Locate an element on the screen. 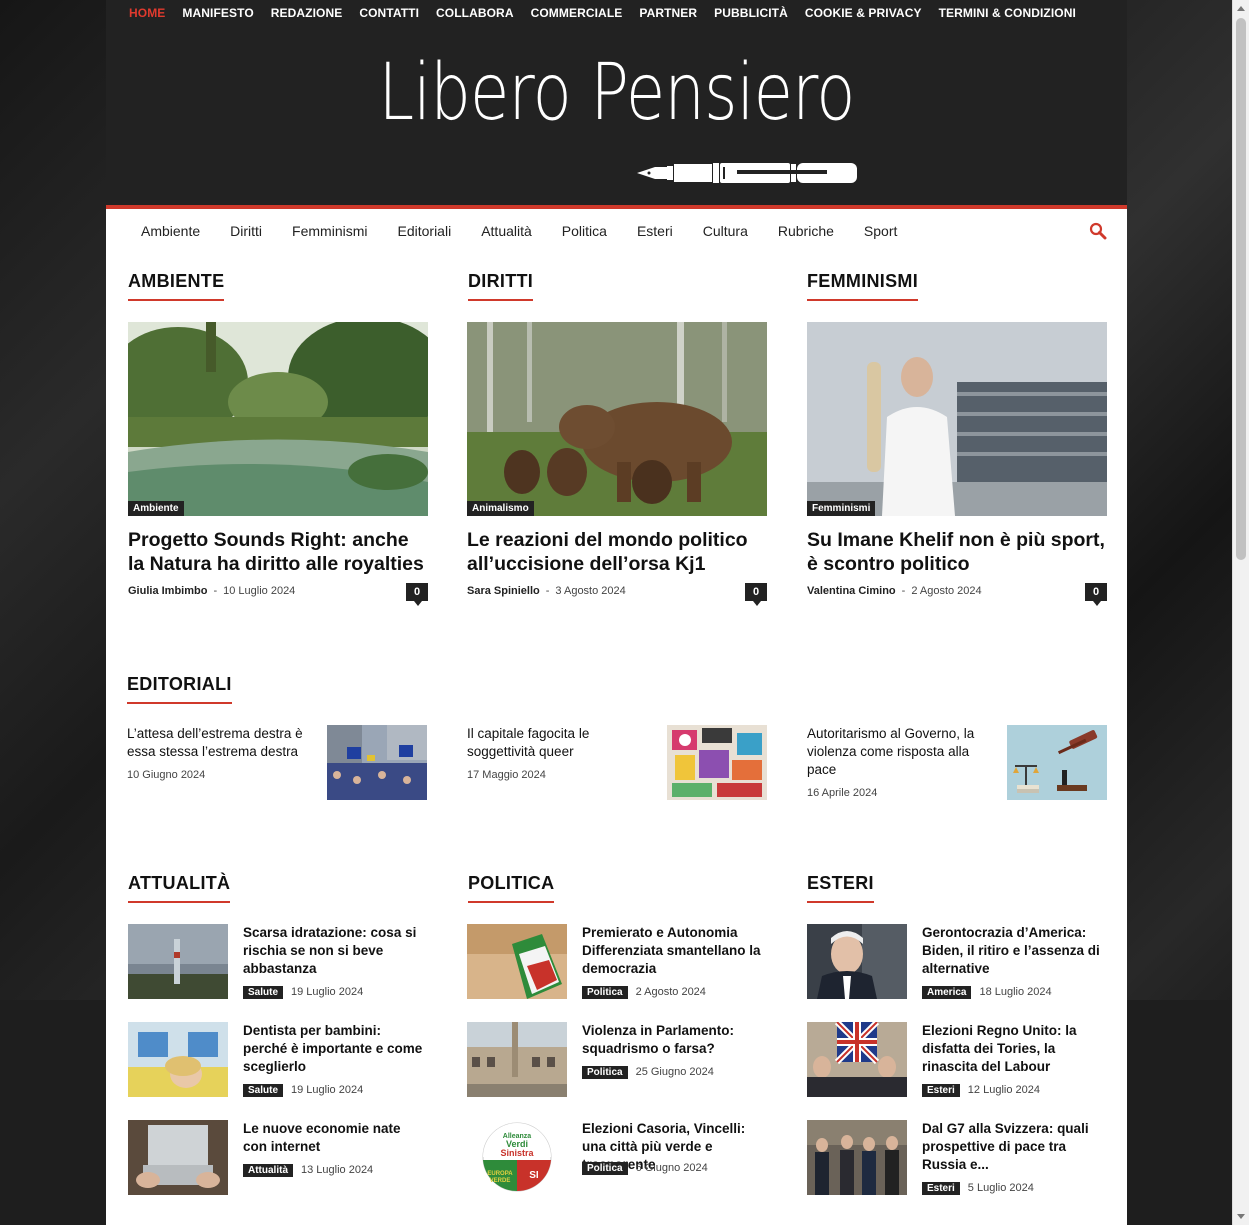  article-image-bears: Animalismo is located at coordinates (617, 419).